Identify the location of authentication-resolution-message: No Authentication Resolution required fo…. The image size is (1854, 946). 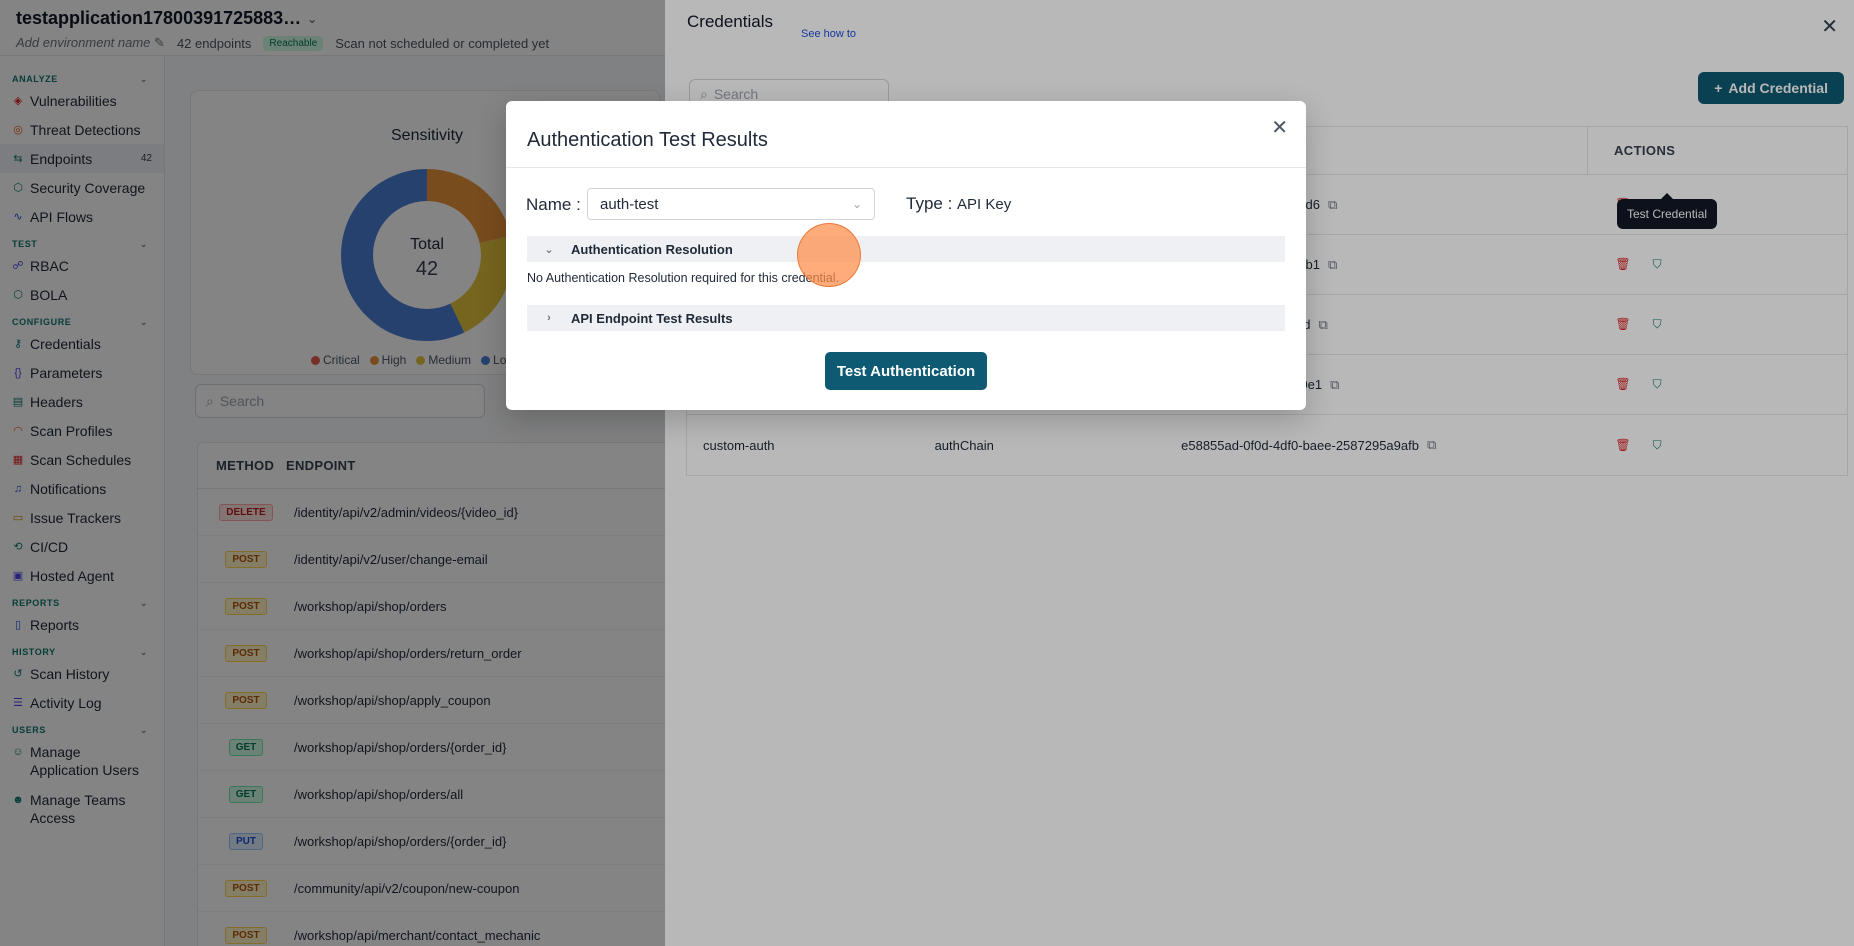
(683, 278).